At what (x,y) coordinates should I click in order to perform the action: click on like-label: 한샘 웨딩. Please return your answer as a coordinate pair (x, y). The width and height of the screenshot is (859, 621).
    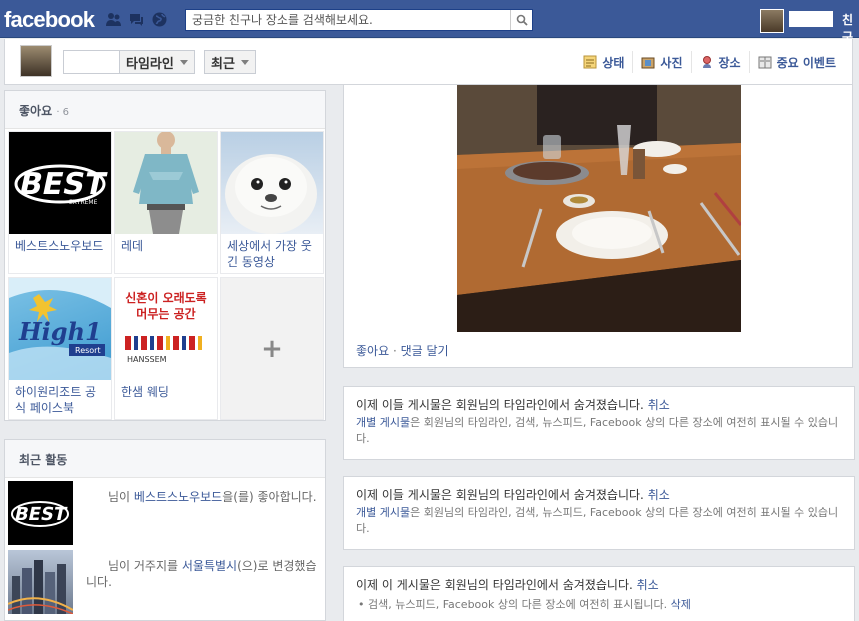
    Looking at the image, I should click on (167, 392).